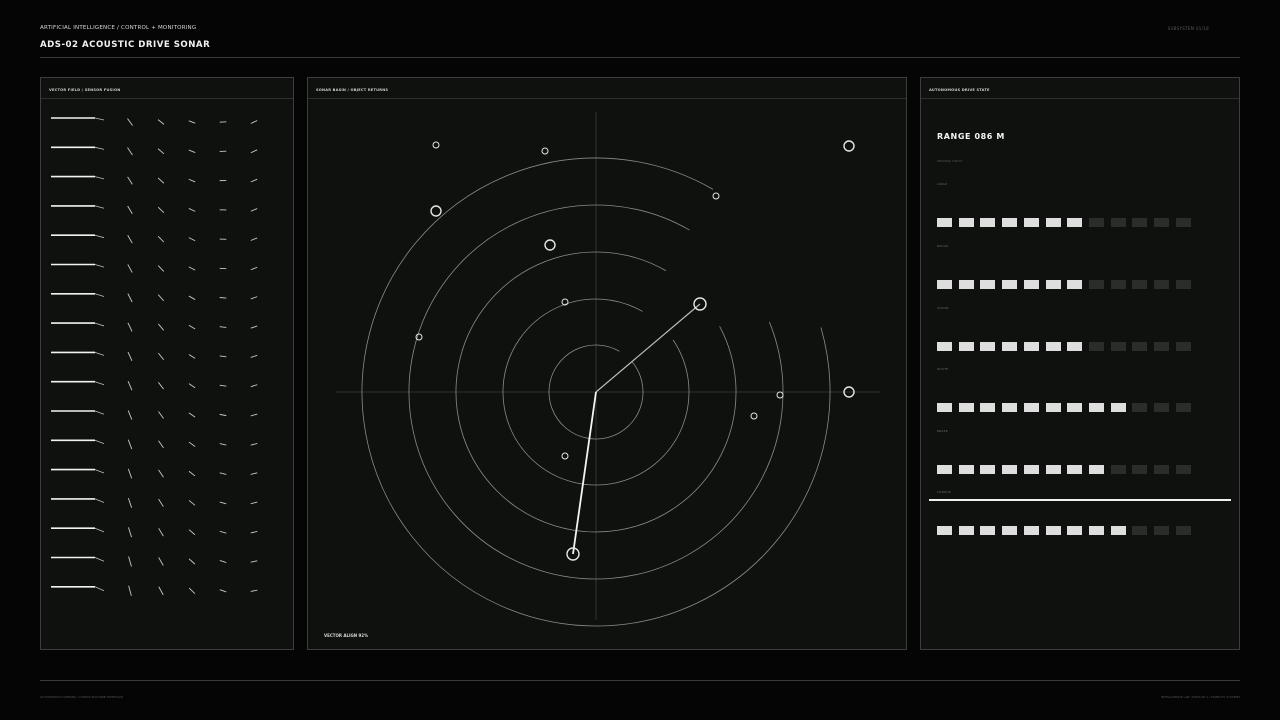  Describe the element at coordinates (1080, 500) in the screenshot. I see `state-divider-rule` at that location.